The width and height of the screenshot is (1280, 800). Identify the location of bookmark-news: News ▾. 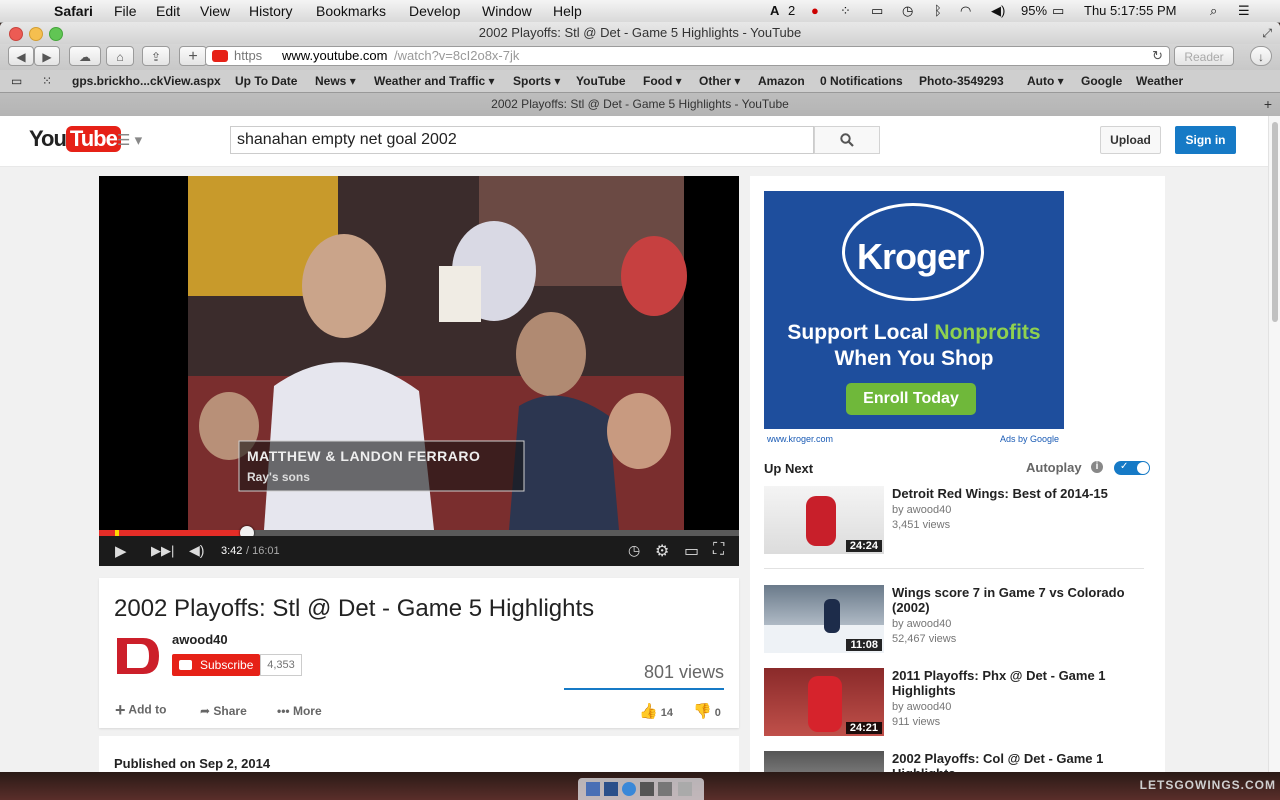
(335, 81).